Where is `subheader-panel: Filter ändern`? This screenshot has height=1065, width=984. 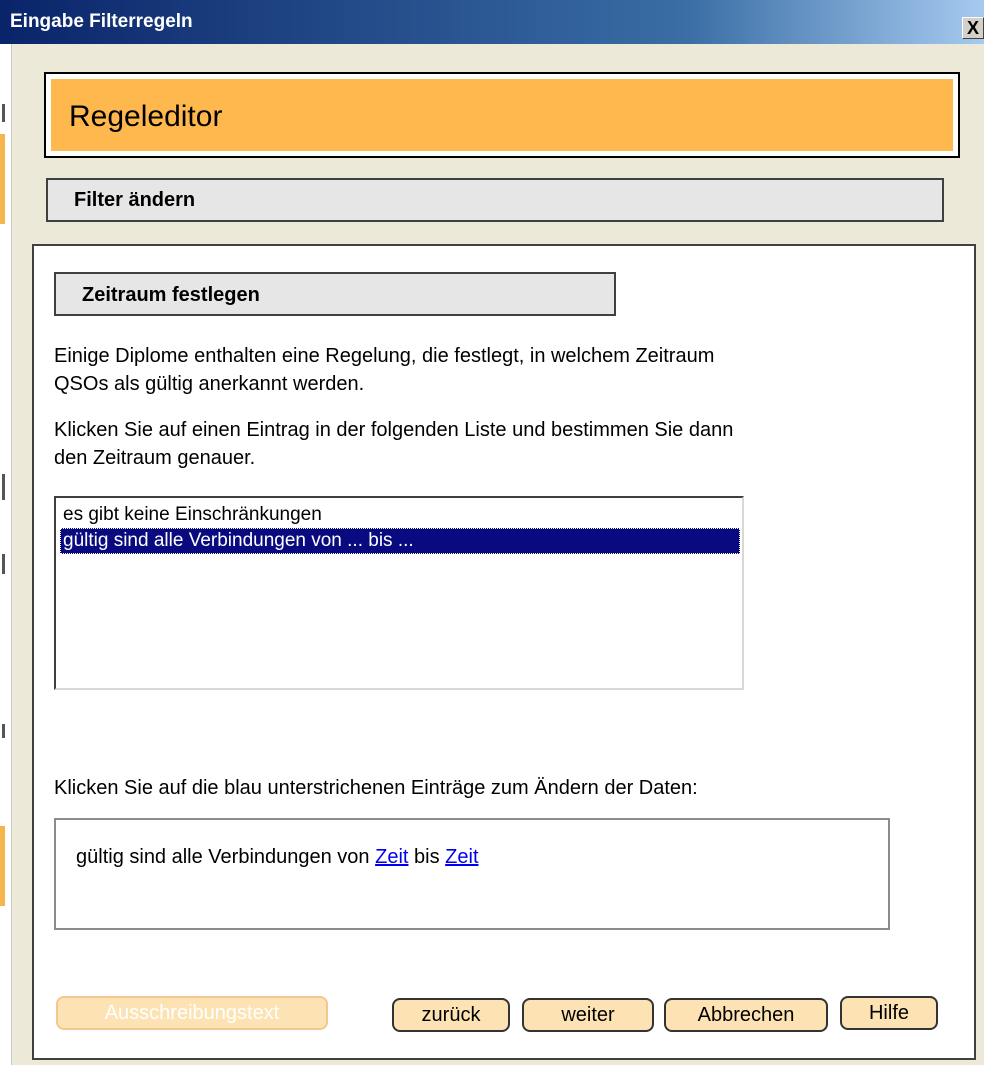
subheader-panel: Filter ändern is located at coordinates (495, 200).